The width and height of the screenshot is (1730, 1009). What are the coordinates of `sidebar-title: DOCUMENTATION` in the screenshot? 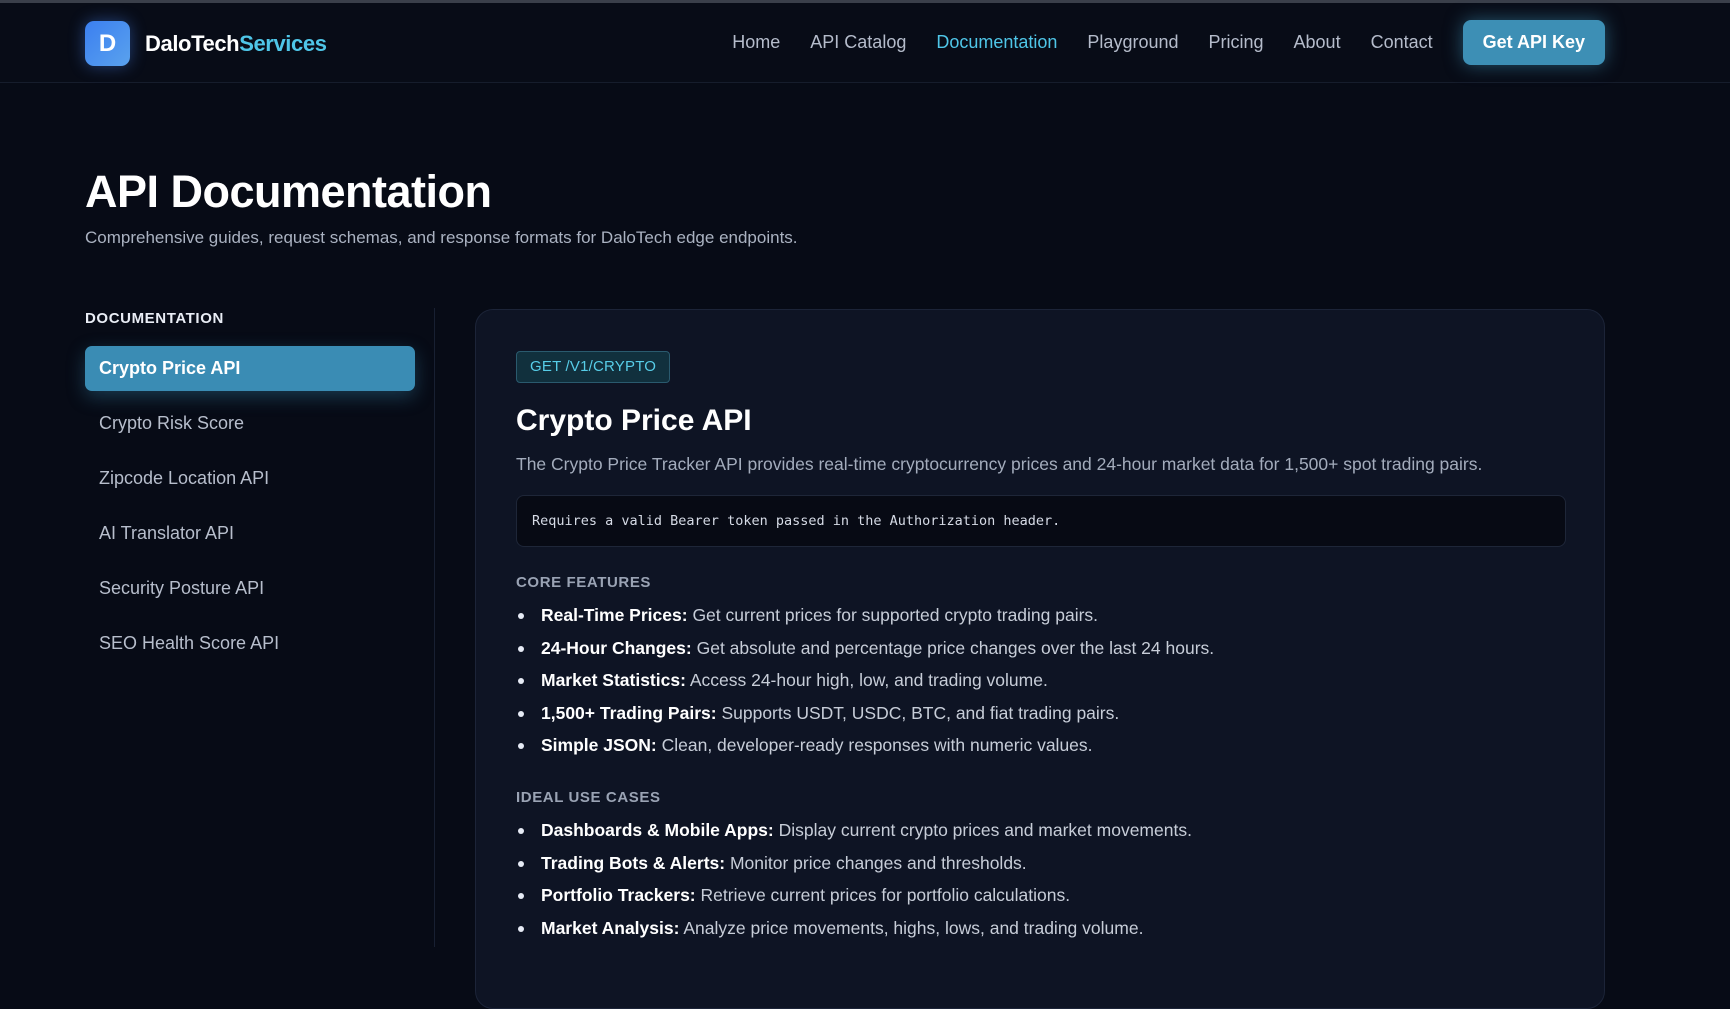 It's located at (154, 318).